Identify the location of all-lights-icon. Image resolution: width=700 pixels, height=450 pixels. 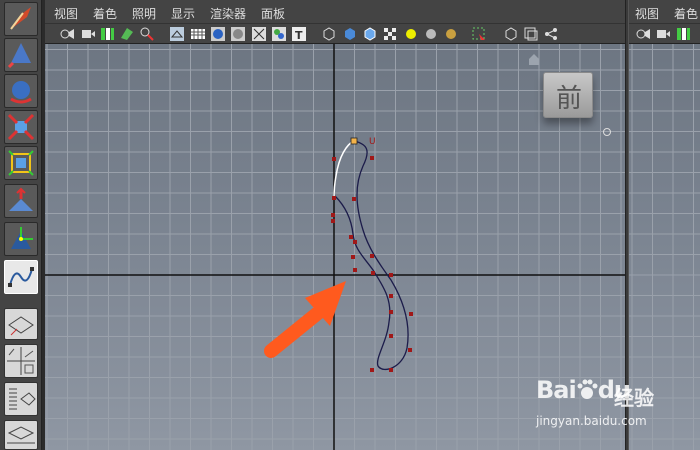
(411, 34).